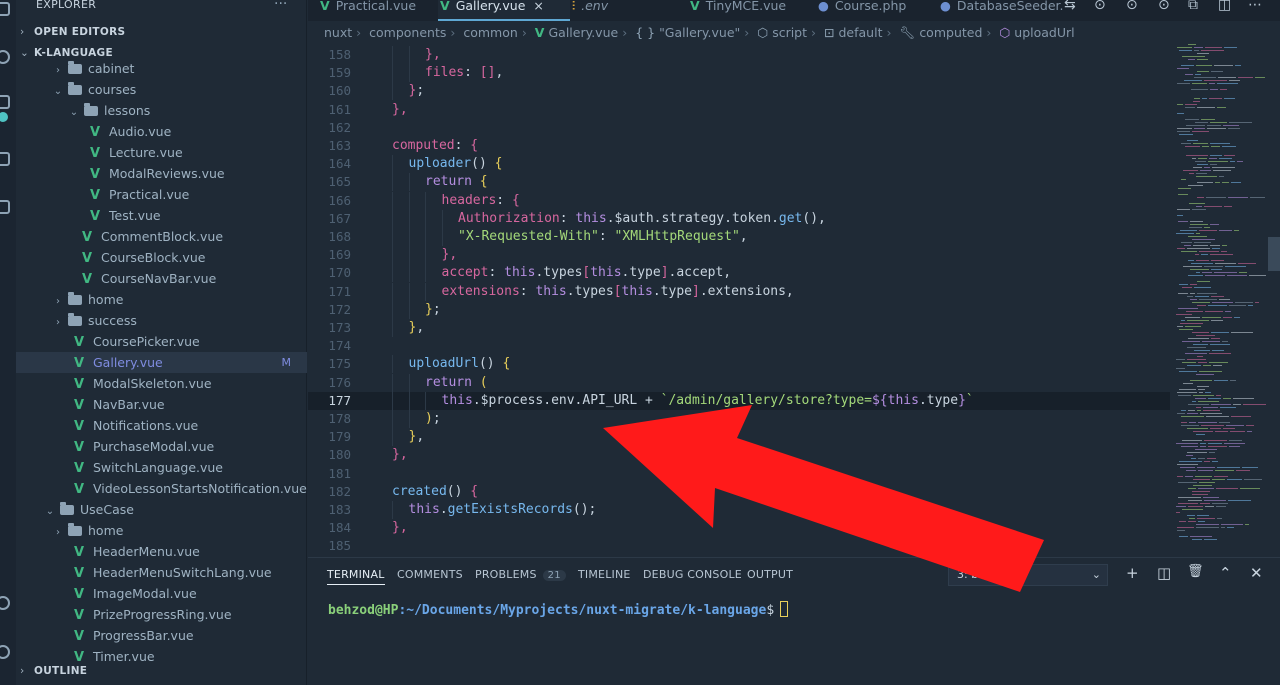 The image size is (1280, 685). Describe the element at coordinates (1132, 6) in the screenshot. I see `previous-change-icon: ⊙` at that location.